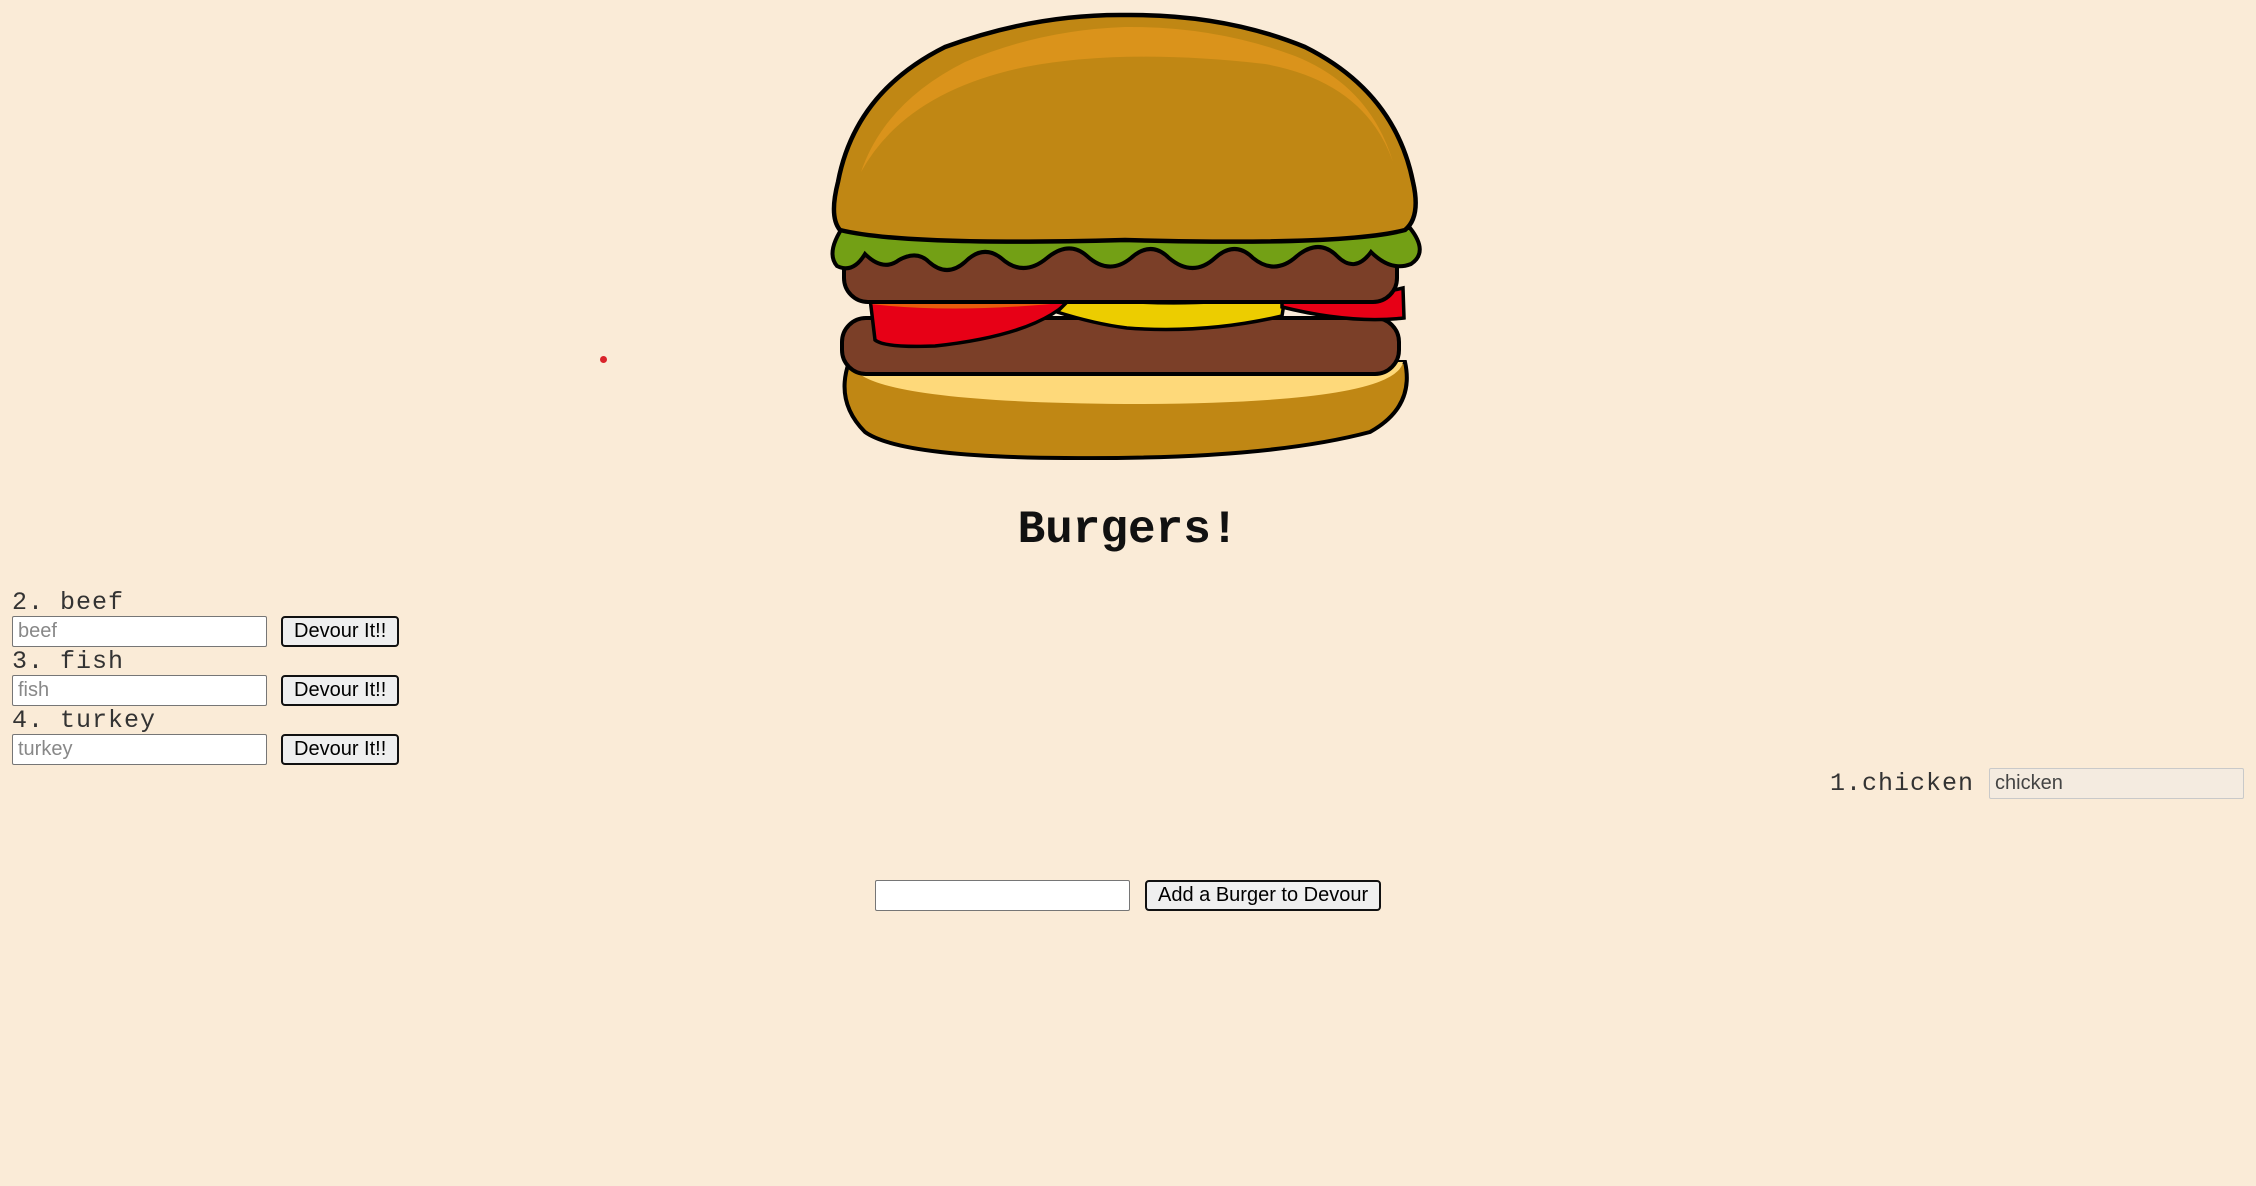 The width and height of the screenshot is (2256, 1186). I want to click on burger-name: 4. turkey, so click(84, 720).